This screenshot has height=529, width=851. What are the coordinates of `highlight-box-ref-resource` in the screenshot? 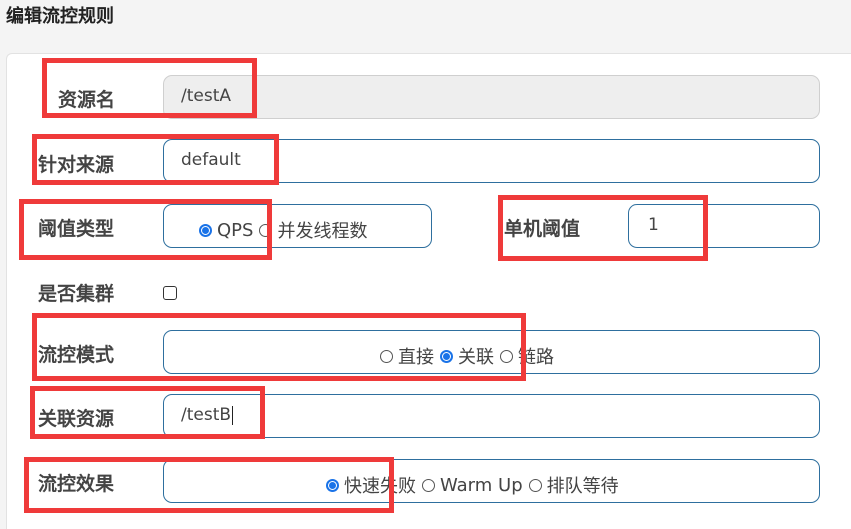 It's located at (147, 412).